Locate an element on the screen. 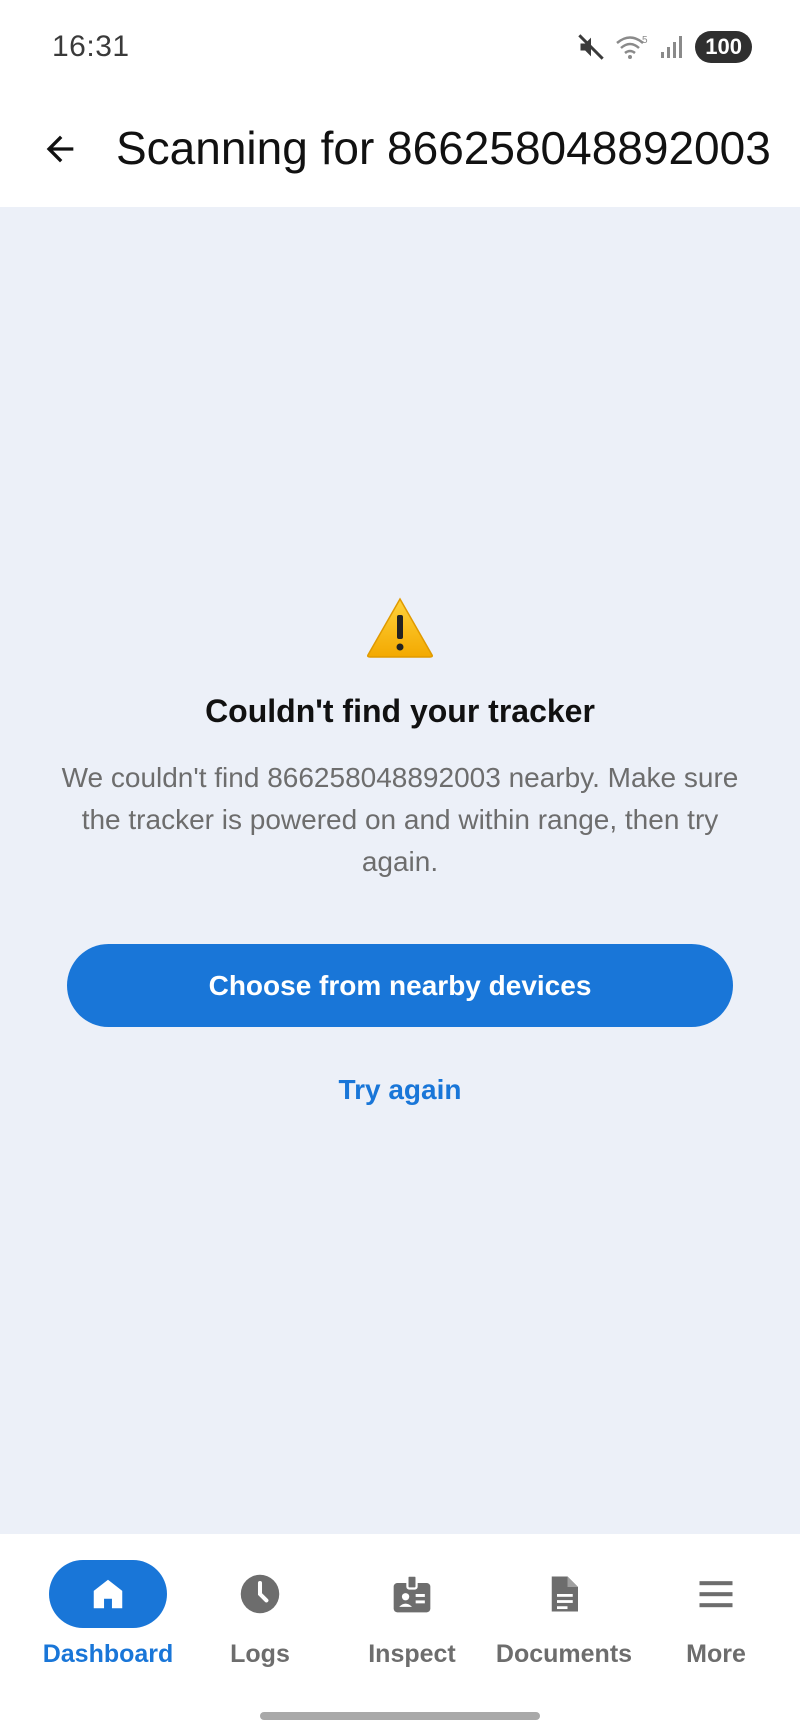  nav-item-logs: Logs is located at coordinates (260, 1620).